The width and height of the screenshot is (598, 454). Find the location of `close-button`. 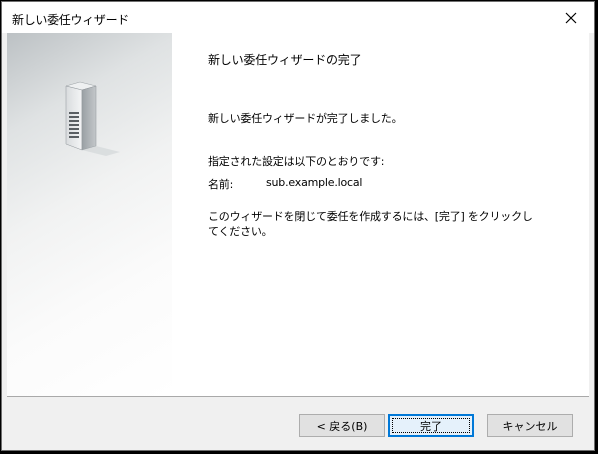

close-button is located at coordinates (571, 17).